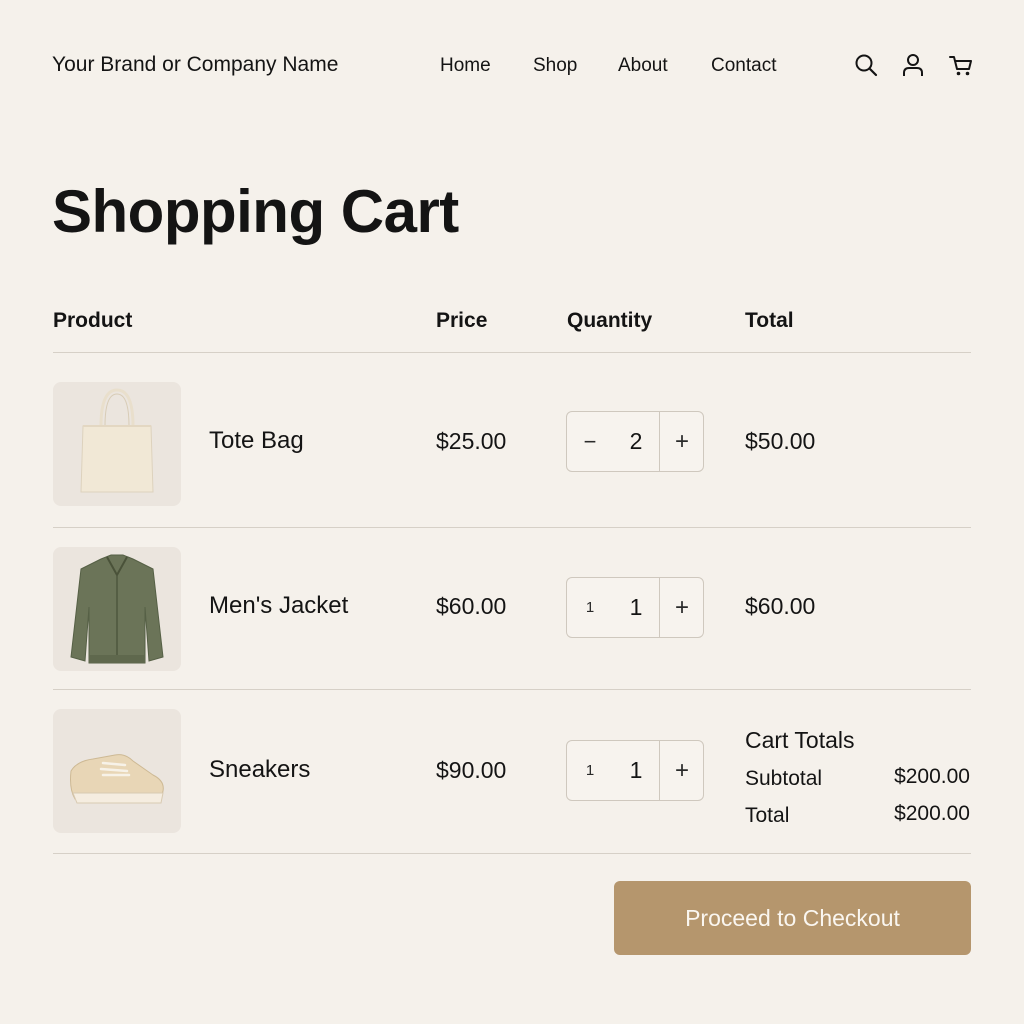  I want to click on column-header-quantity: Quantity, so click(610, 320).